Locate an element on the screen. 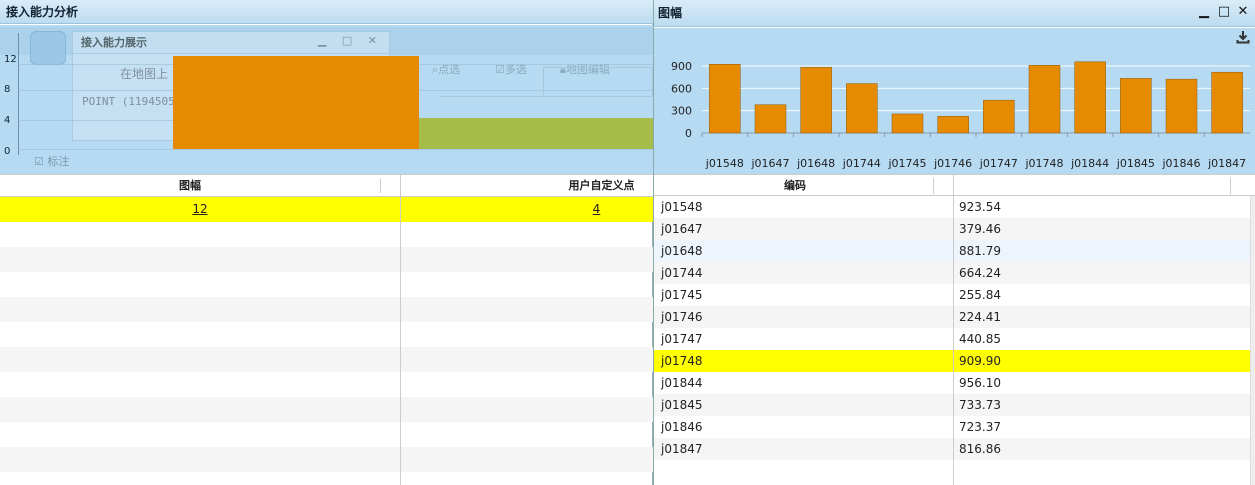  code-cell: j01845 is located at coordinates (682, 405).